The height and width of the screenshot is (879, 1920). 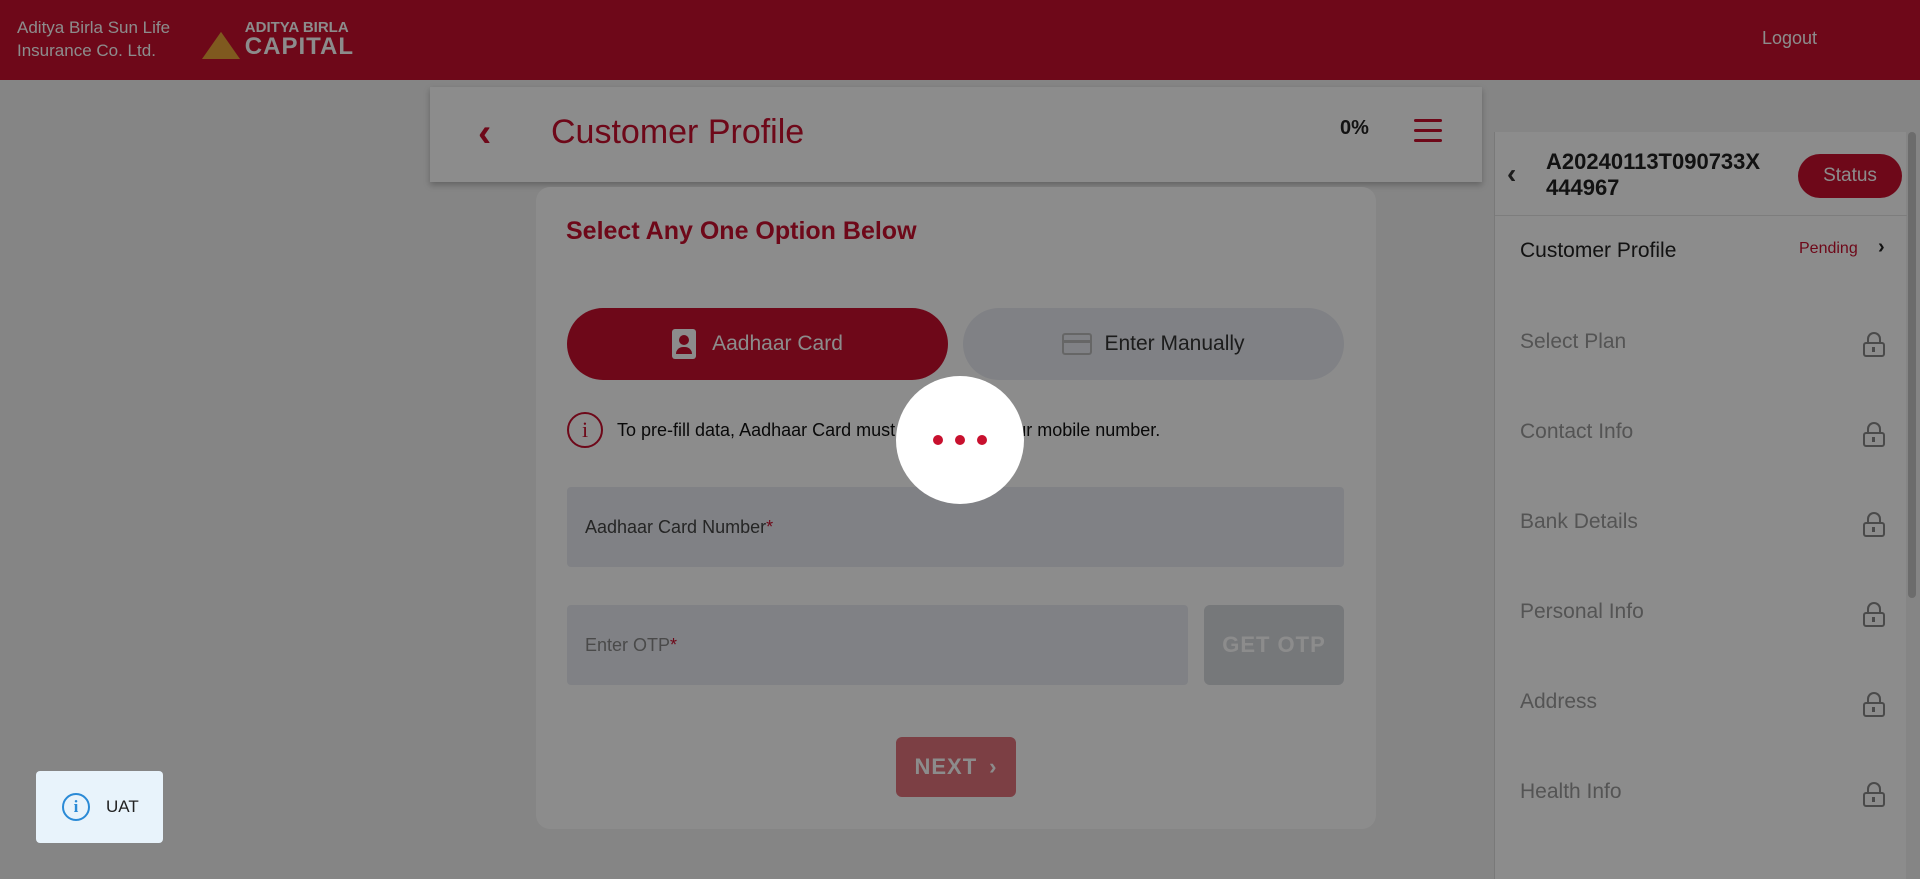 I want to click on info-icon: i, so click(x=76, y=807).